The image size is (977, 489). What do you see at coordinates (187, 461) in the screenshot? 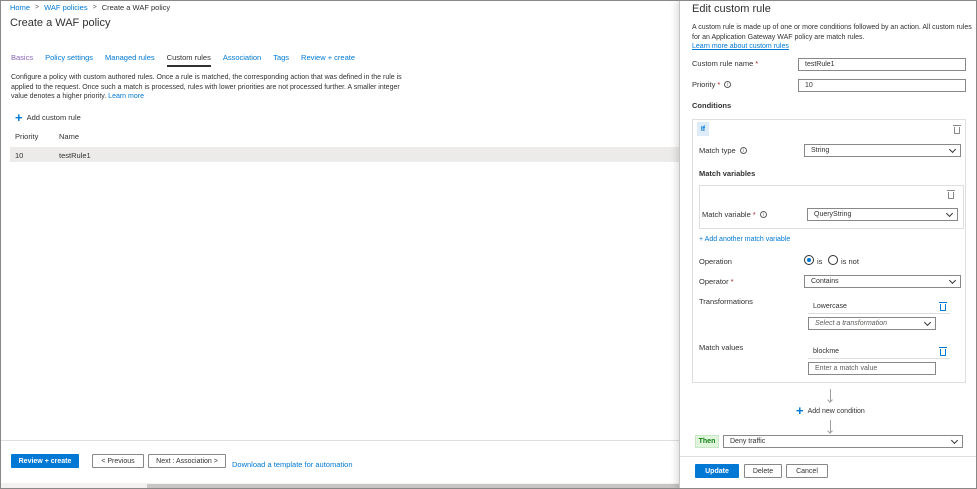
I see `next-association-button: Next : Association >` at bounding box center [187, 461].